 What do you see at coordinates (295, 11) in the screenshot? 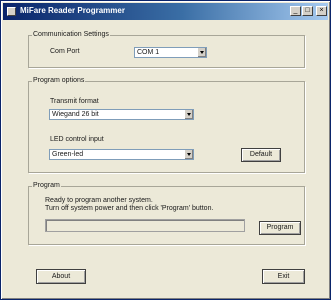
I see `minimize-button: _` at bounding box center [295, 11].